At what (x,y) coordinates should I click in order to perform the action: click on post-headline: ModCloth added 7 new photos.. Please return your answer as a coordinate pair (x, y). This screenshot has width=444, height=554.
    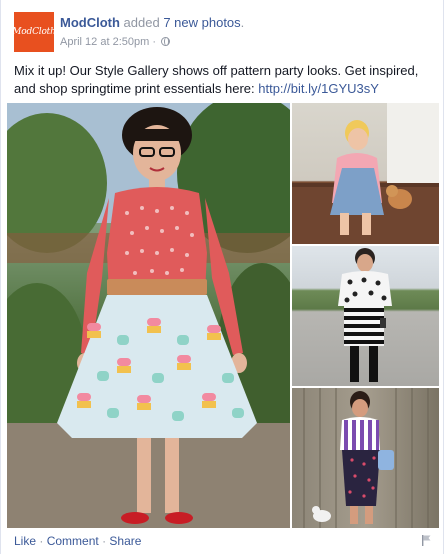
    Looking at the image, I should click on (152, 22).